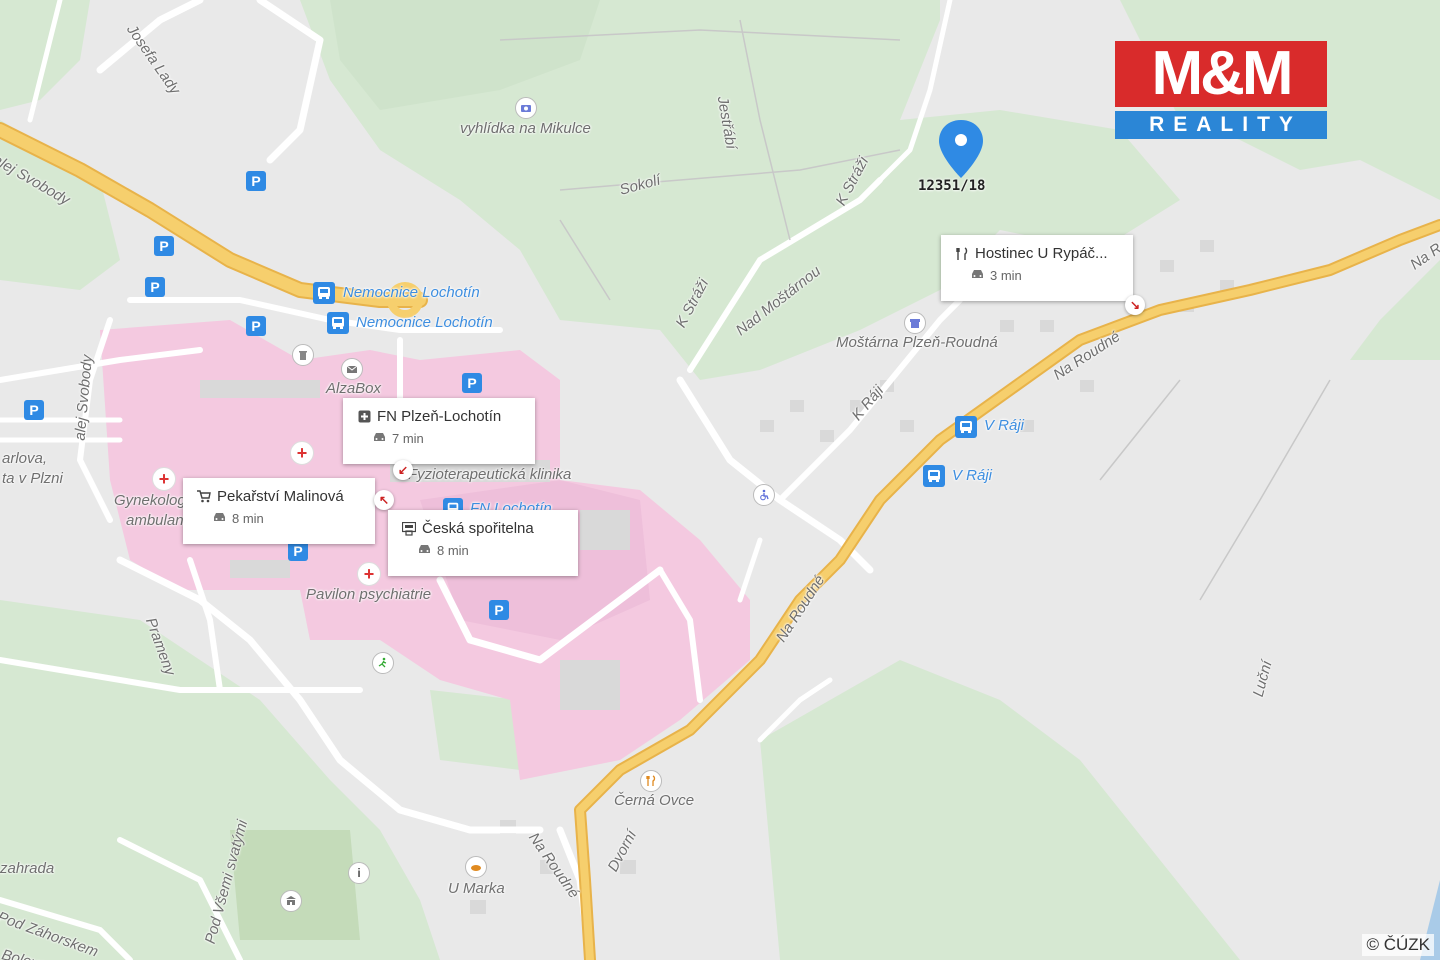 The width and height of the screenshot is (1440, 960). What do you see at coordinates (917, 342) in the screenshot?
I see `poi-label: Moštárna Plzeň-Roudná` at bounding box center [917, 342].